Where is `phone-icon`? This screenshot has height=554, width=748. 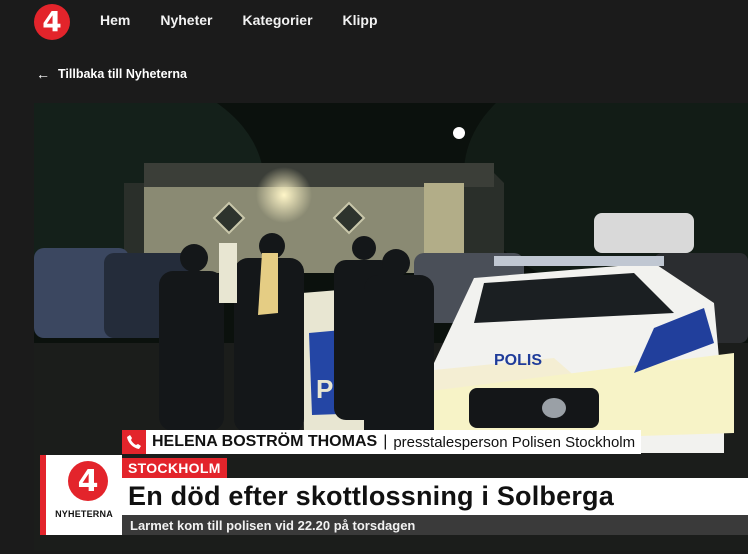 phone-icon is located at coordinates (134, 442).